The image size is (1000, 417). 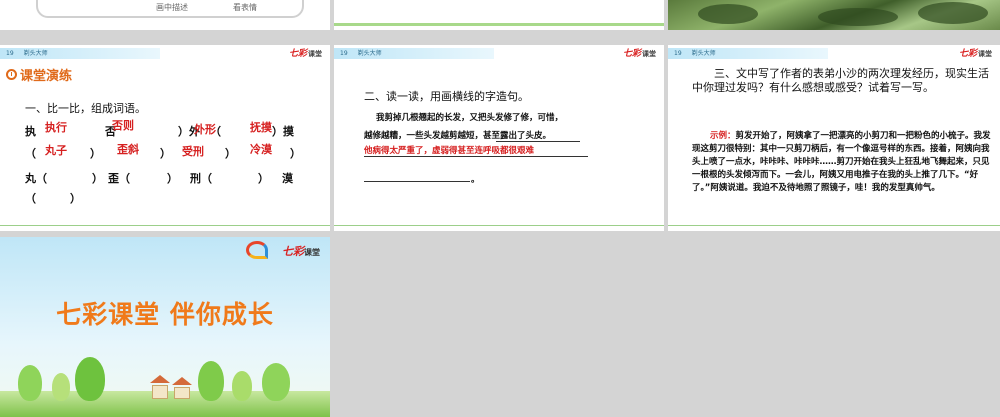 What do you see at coordinates (36, 178) in the screenshot?
I see `row3-char-1: 丸（` at bounding box center [36, 178].